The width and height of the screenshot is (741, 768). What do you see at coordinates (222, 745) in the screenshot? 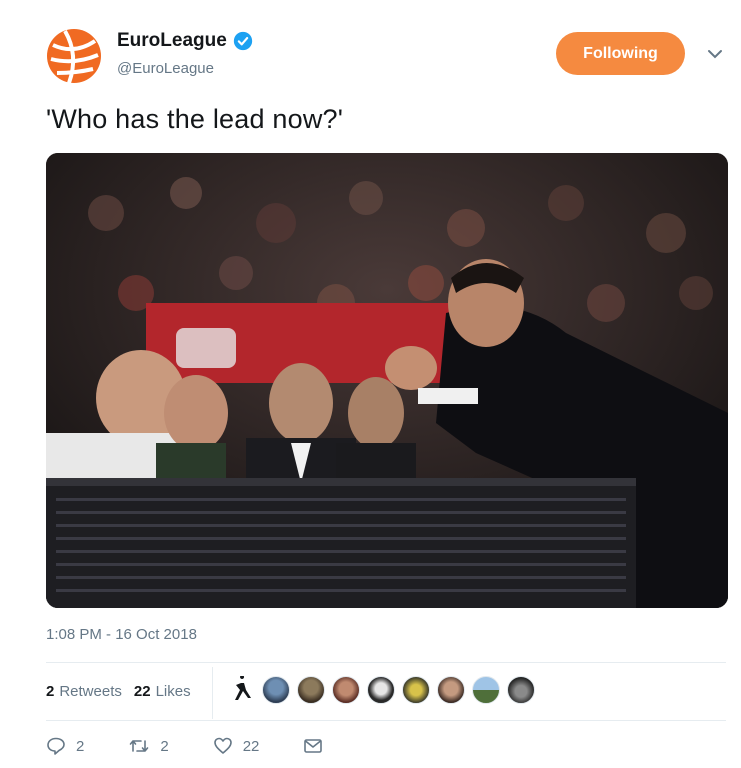
I see `heart-icon` at bounding box center [222, 745].